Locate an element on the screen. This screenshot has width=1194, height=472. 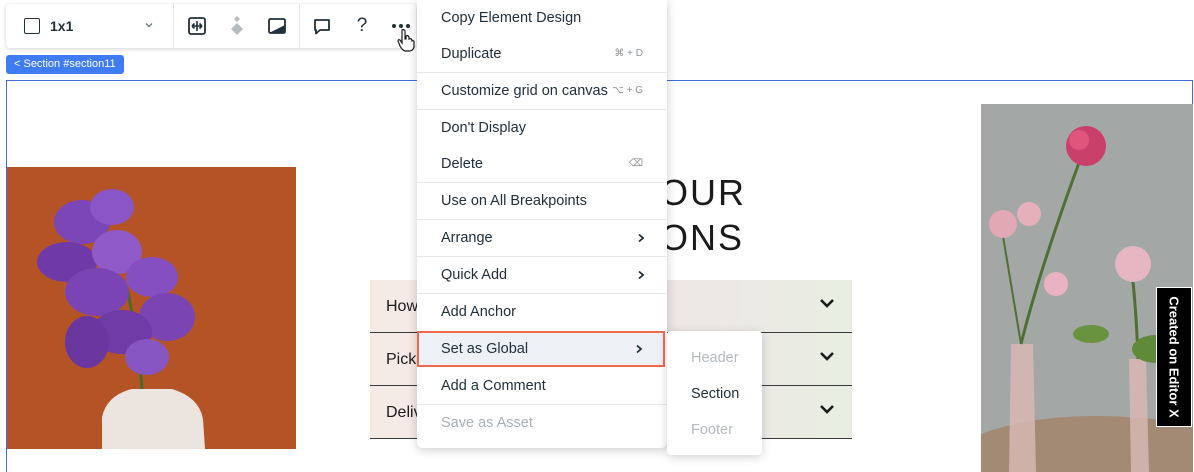
help-icon: ? is located at coordinates (362, 25).